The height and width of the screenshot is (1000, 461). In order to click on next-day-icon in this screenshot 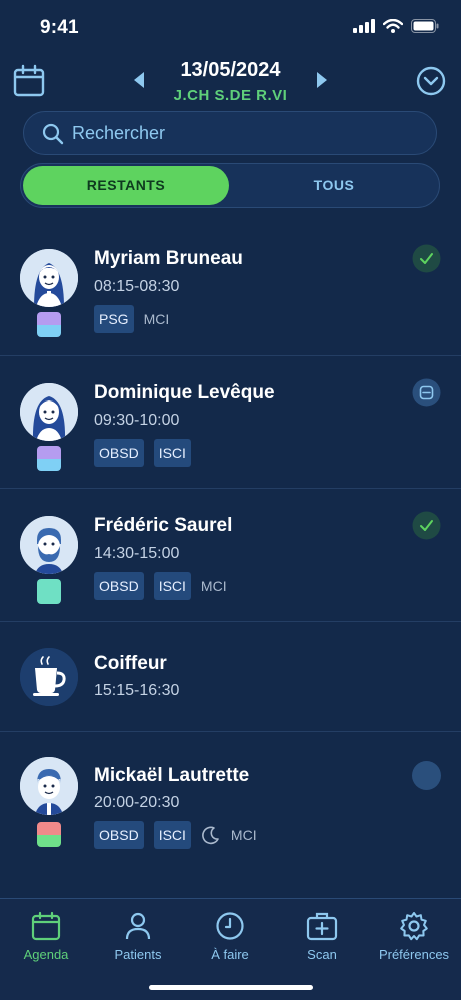, I will do `click(322, 80)`.